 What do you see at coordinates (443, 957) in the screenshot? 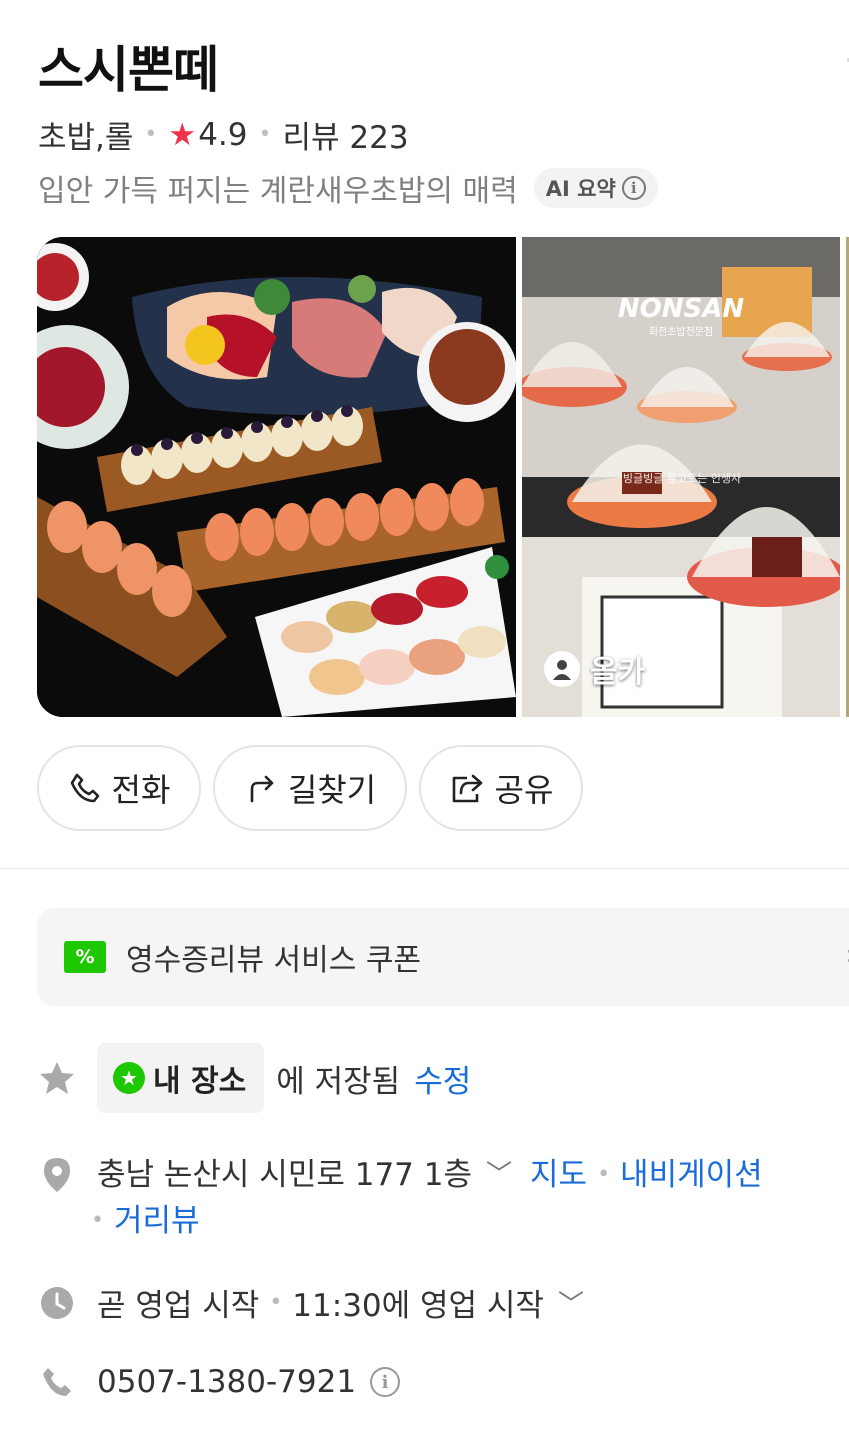
I see `coupon-banner: % 영수증리뷰 서비스 쿠폰 ›` at bounding box center [443, 957].